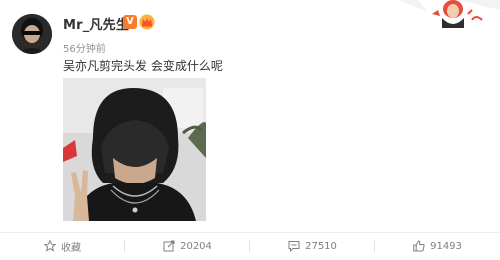  What do you see at coordinates (446, 246) in the screenshot?
I see `like-count: 91493` at bounding box center [446, 246].